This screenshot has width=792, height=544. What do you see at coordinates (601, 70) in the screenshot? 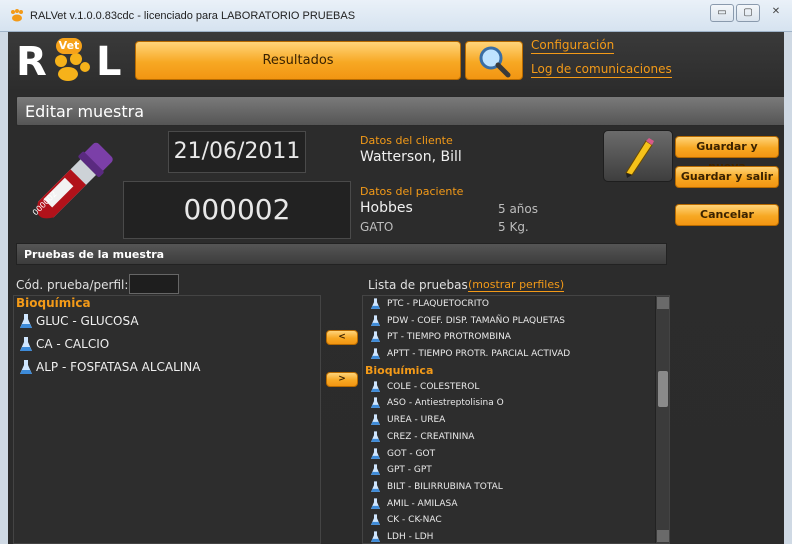
I see `comm-log-link: Log de comunicaciones` at bounding box center [601, 70].